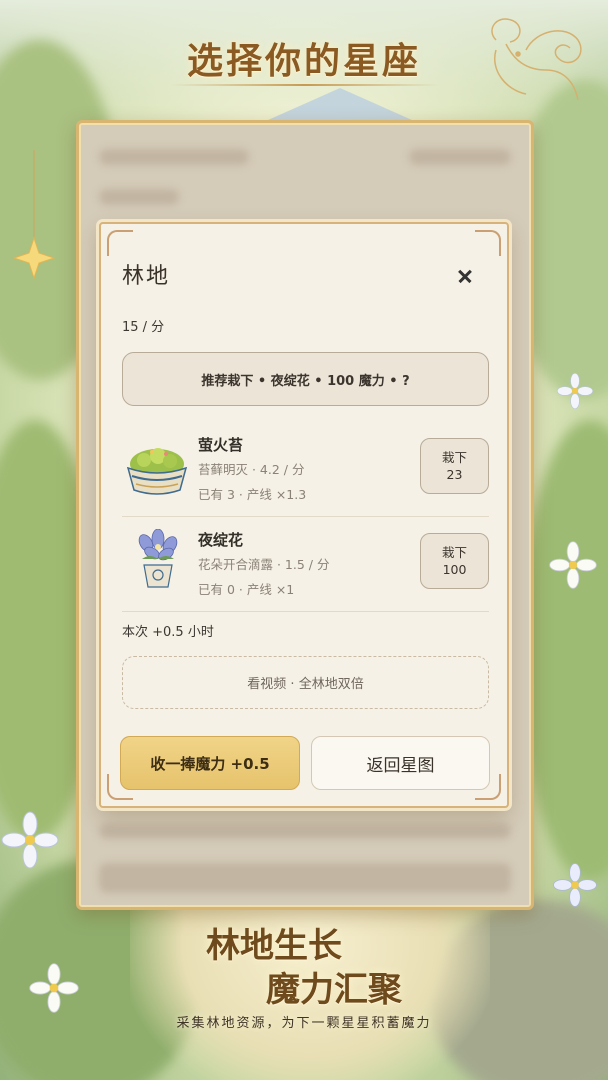 The width and height of the screenshot is (608, 1080). What do you see at coordinates (305, 682) in the screenshot?
I see `watch-video-button: 看视频 · 全林地双倍` at bounding box center [305, 682].